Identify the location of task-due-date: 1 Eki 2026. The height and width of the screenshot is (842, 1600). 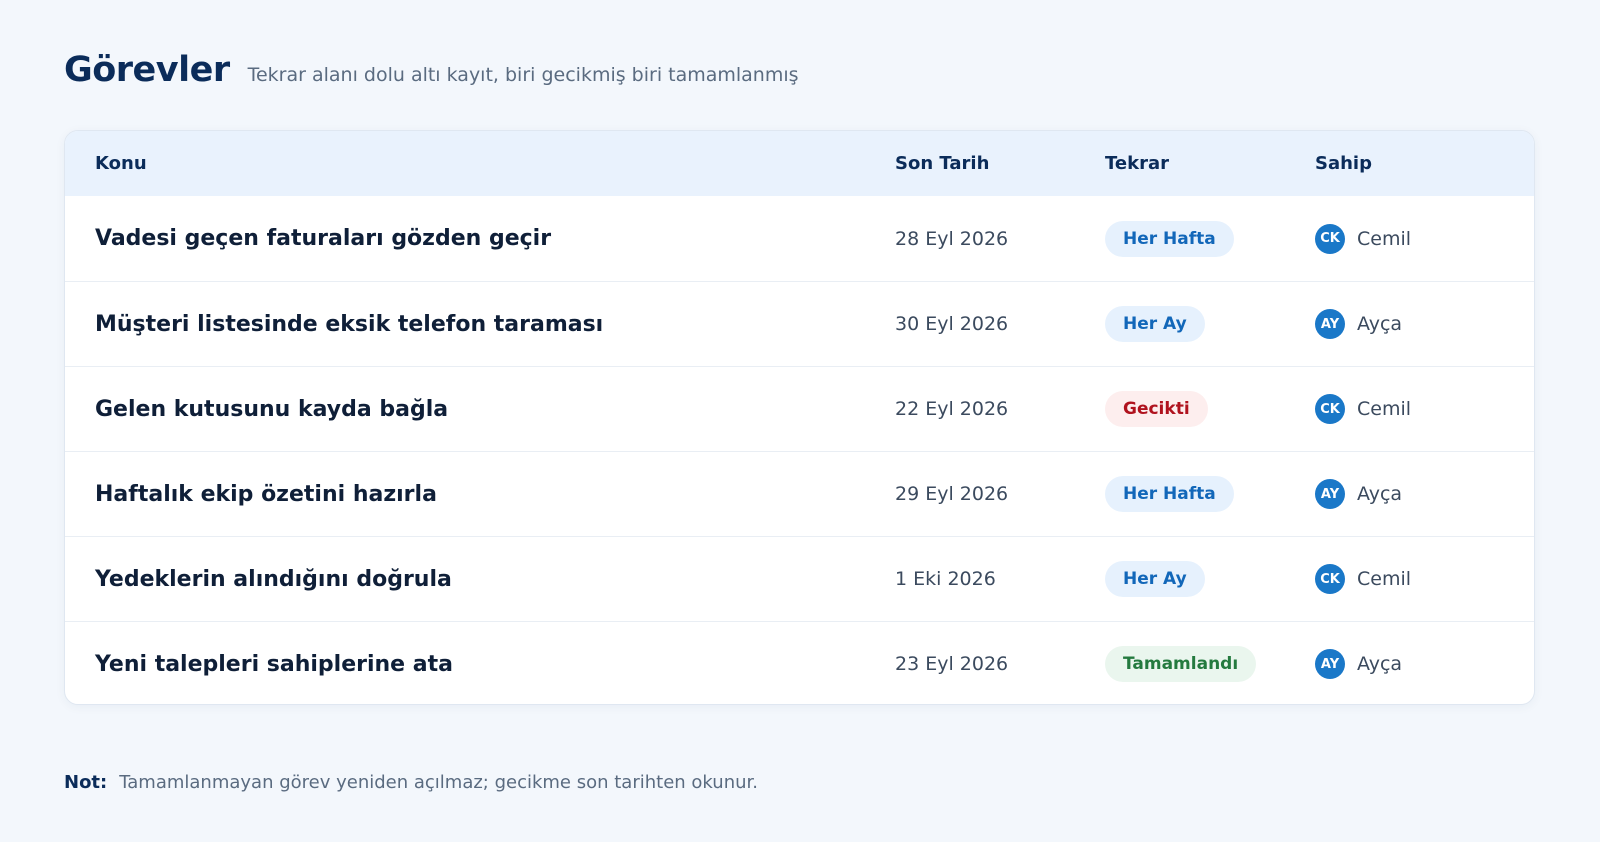
(945, 579).